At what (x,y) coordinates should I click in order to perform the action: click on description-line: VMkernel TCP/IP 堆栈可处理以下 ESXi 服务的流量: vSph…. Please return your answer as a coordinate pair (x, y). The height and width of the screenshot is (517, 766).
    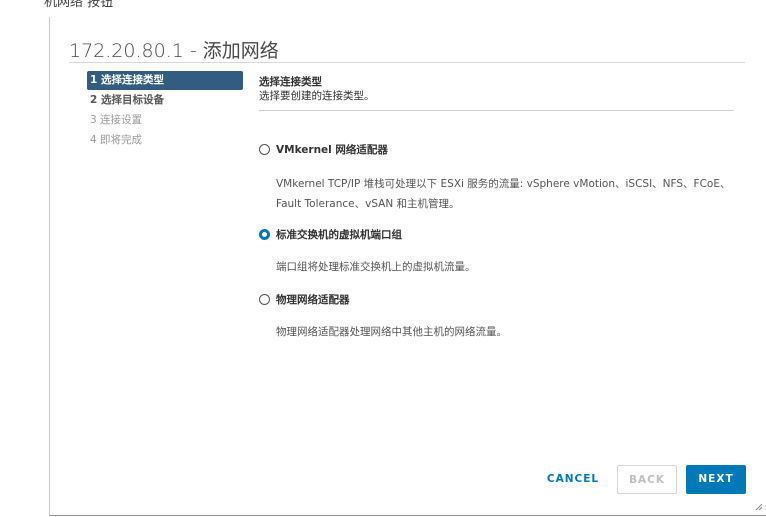
    Looking at the image, I should click on (503, 184).